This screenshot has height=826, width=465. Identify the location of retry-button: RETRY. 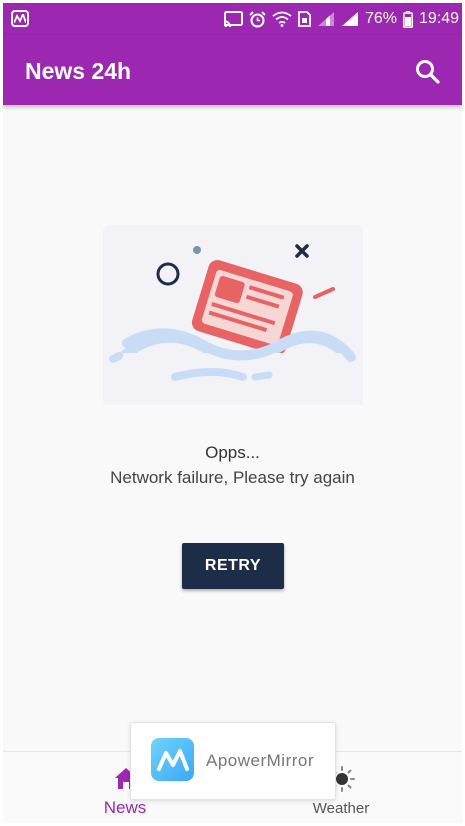
(233, 566).